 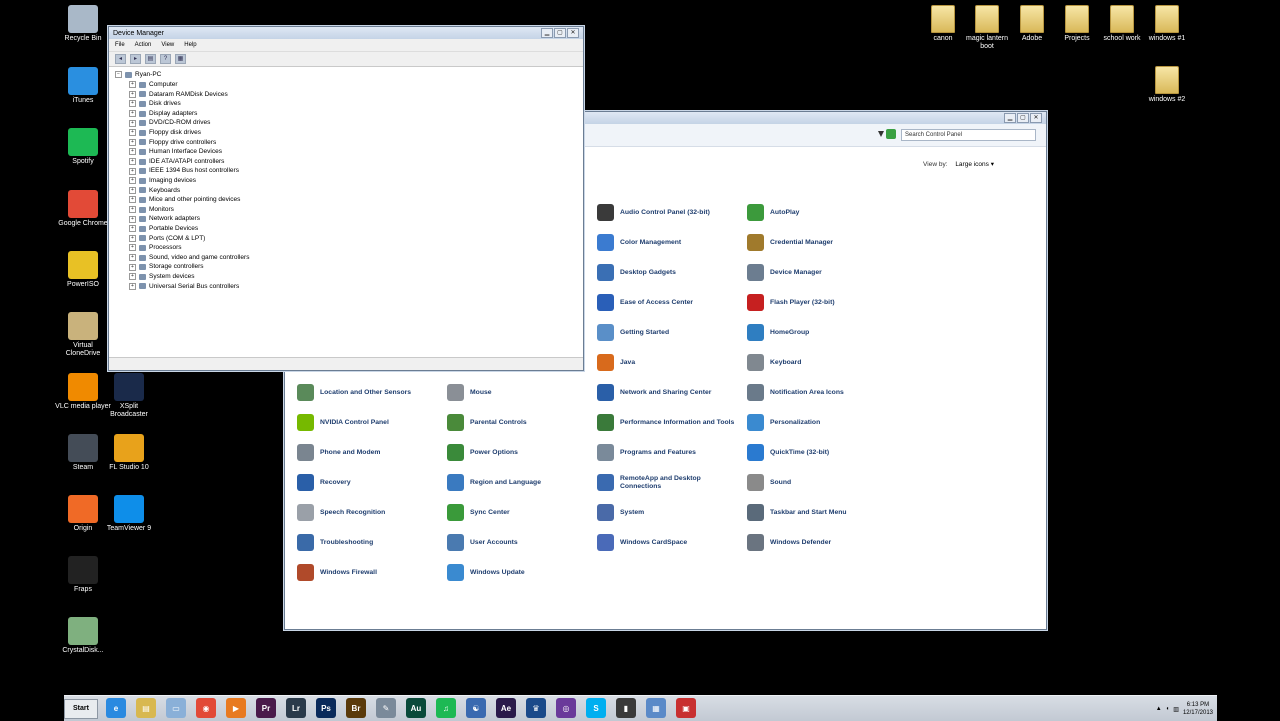 I want to click on device-manager-titlebar: Device Manager ▁ ▢ ✕, so click(x=346, y=33).